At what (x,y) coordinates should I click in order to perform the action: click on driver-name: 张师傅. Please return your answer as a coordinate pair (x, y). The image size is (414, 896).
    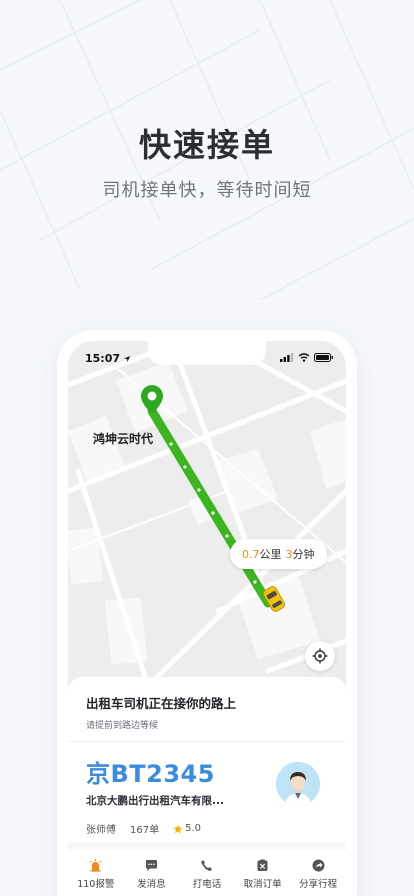
    Looking at the image, I should click on (101, 830).